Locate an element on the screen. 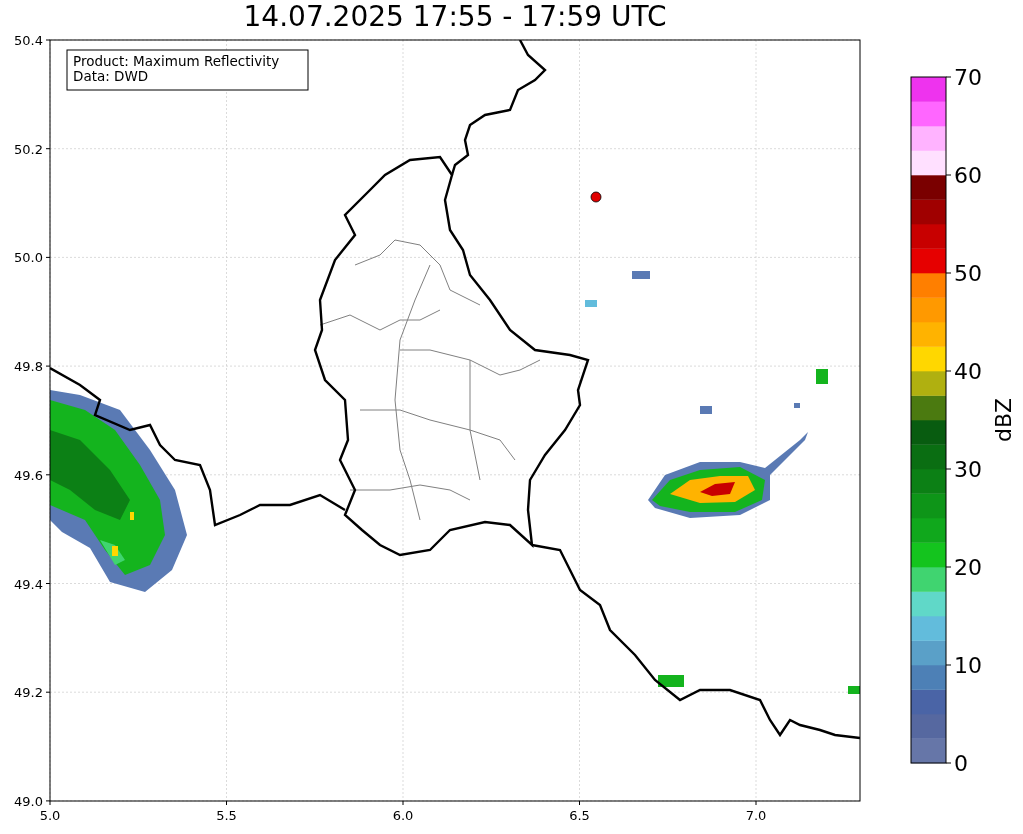 This screenshot has height=834, width=1023. colorbar-tick-label: 20 is located at coordinates (968, 567).